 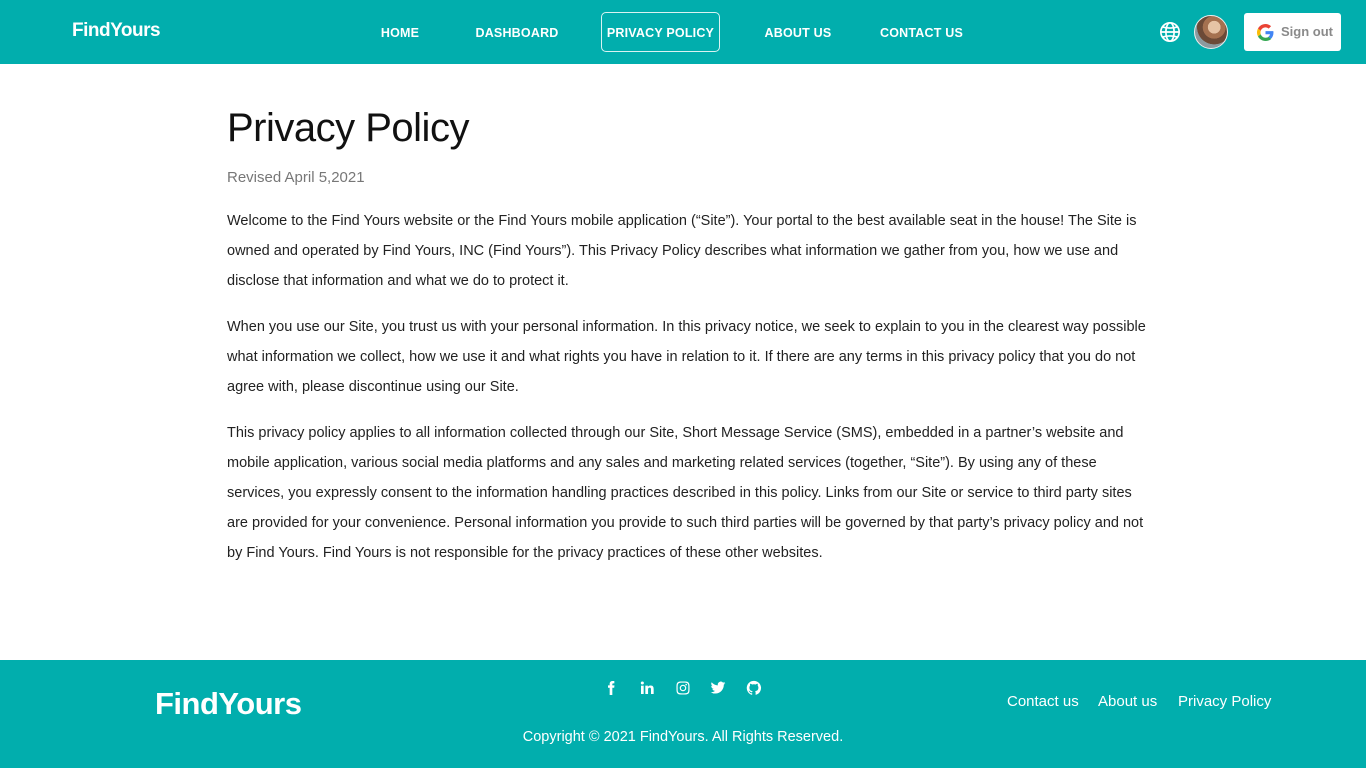 I want to click on sign-out-label: Sign out, so click(x=1307, y=31).